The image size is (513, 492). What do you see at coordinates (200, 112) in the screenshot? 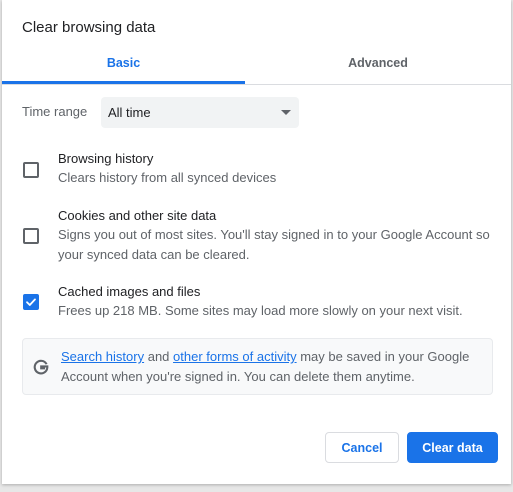
I see `time-range-select: All time` at bounding box center [200, 112].